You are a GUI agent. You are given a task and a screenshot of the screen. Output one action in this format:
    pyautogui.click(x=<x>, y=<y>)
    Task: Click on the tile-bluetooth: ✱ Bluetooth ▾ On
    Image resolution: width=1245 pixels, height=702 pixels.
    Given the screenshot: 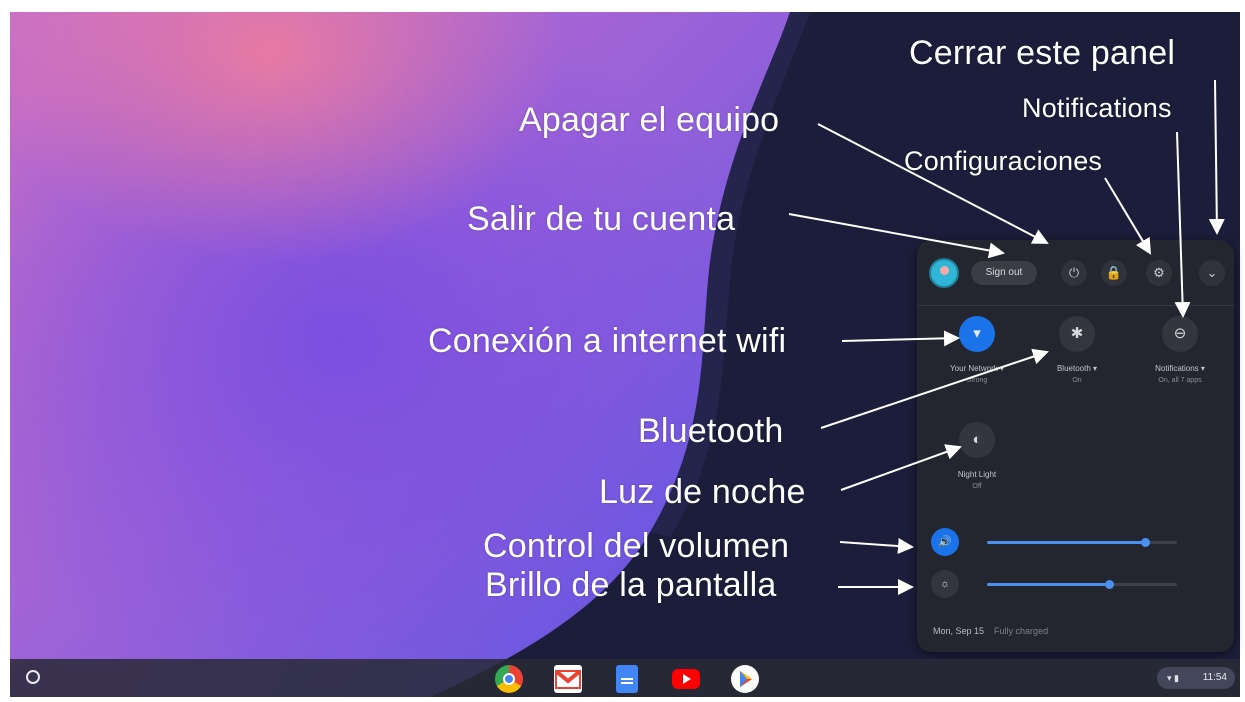 What is the action you would take?
    pyautogui.click(x=1077, y=350)
    